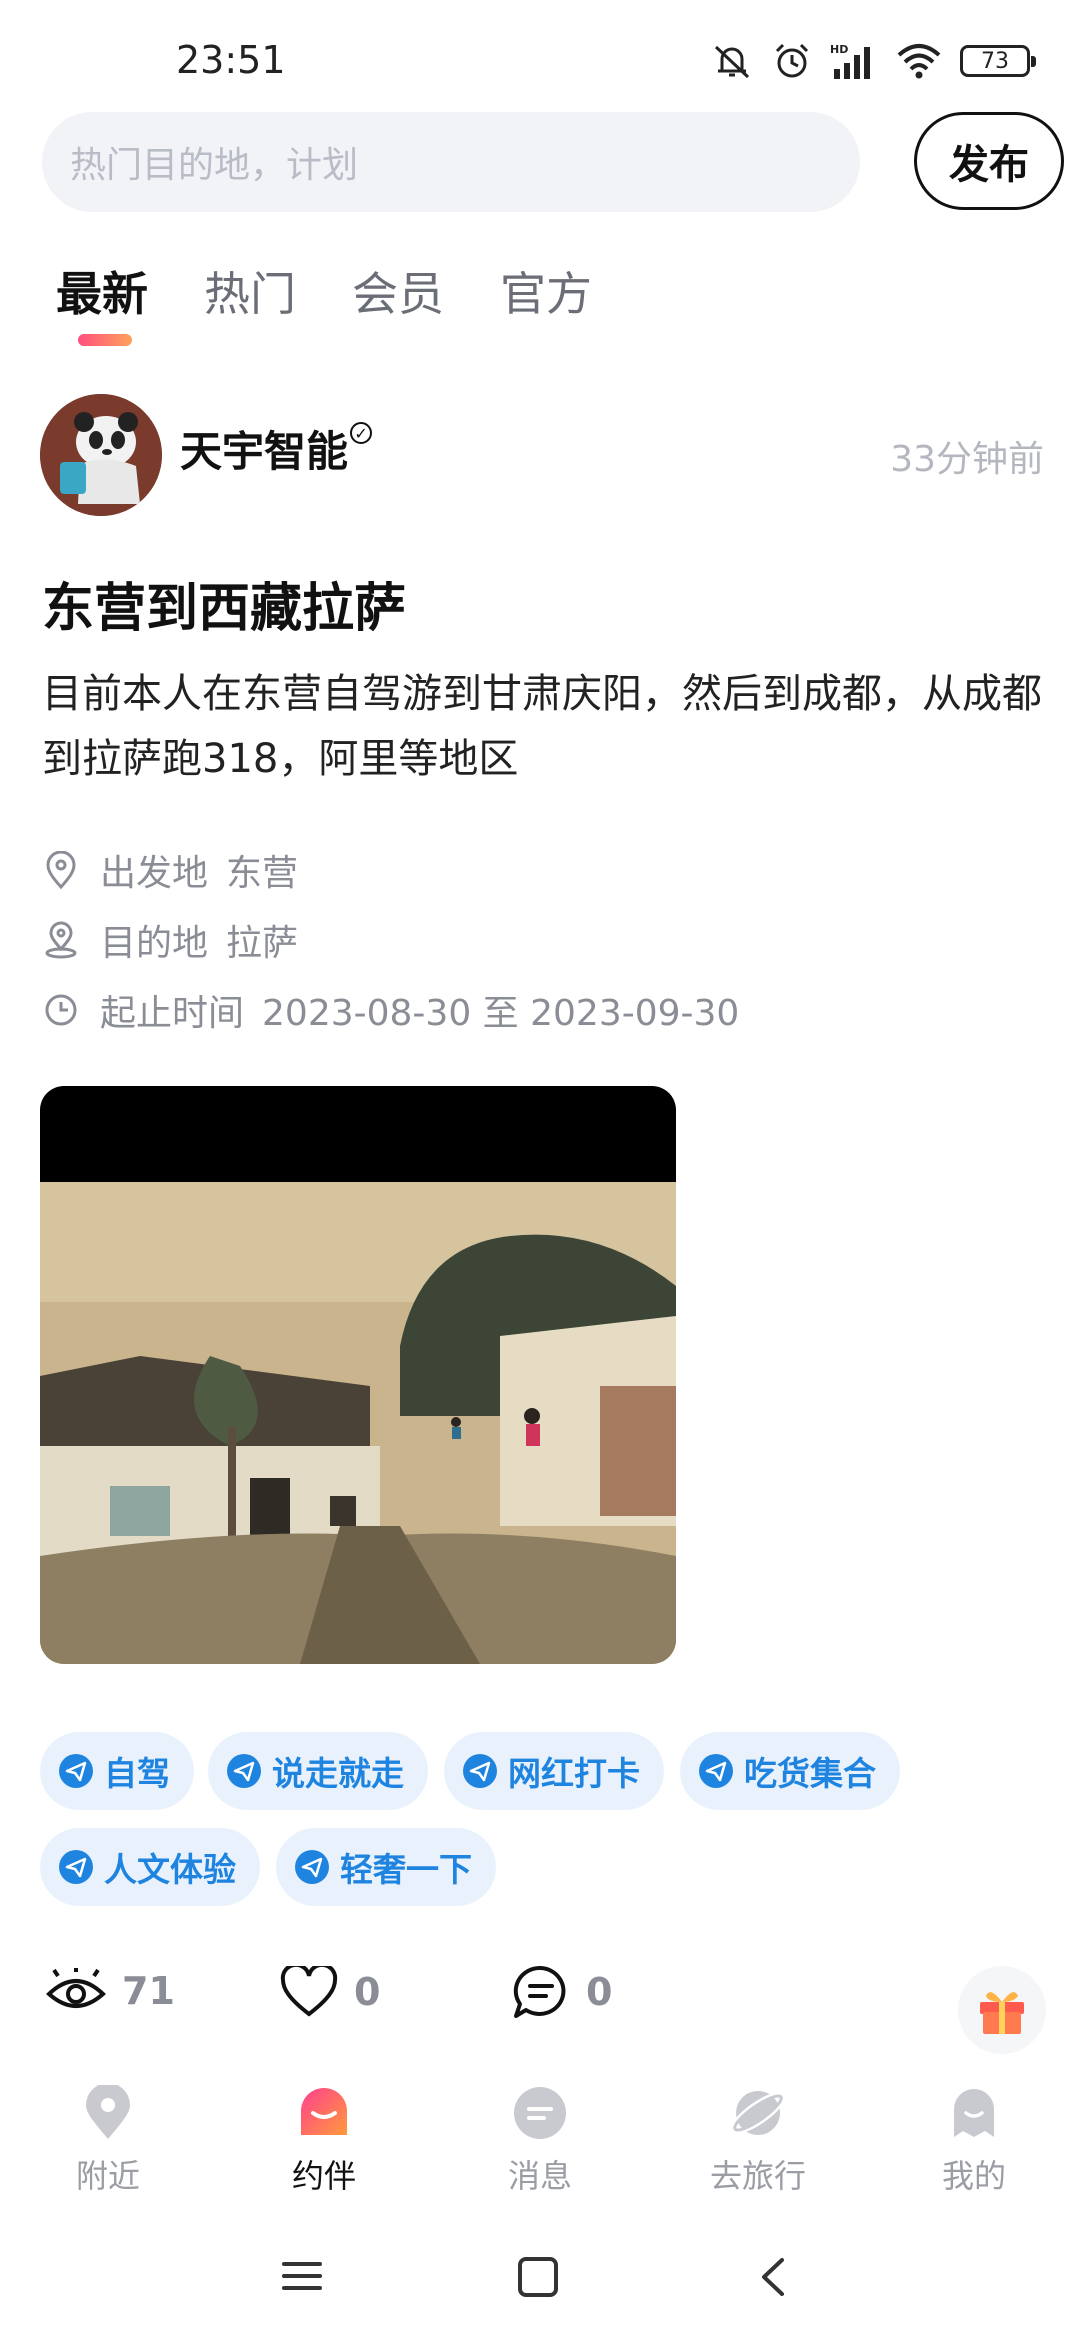 The width and height of the screenshot is (1080, 2340). What do you see at coordinates (451, 162) in the screenshot?
I see `search-input: 热门目的地，计划` at bounding box center [451, 162].